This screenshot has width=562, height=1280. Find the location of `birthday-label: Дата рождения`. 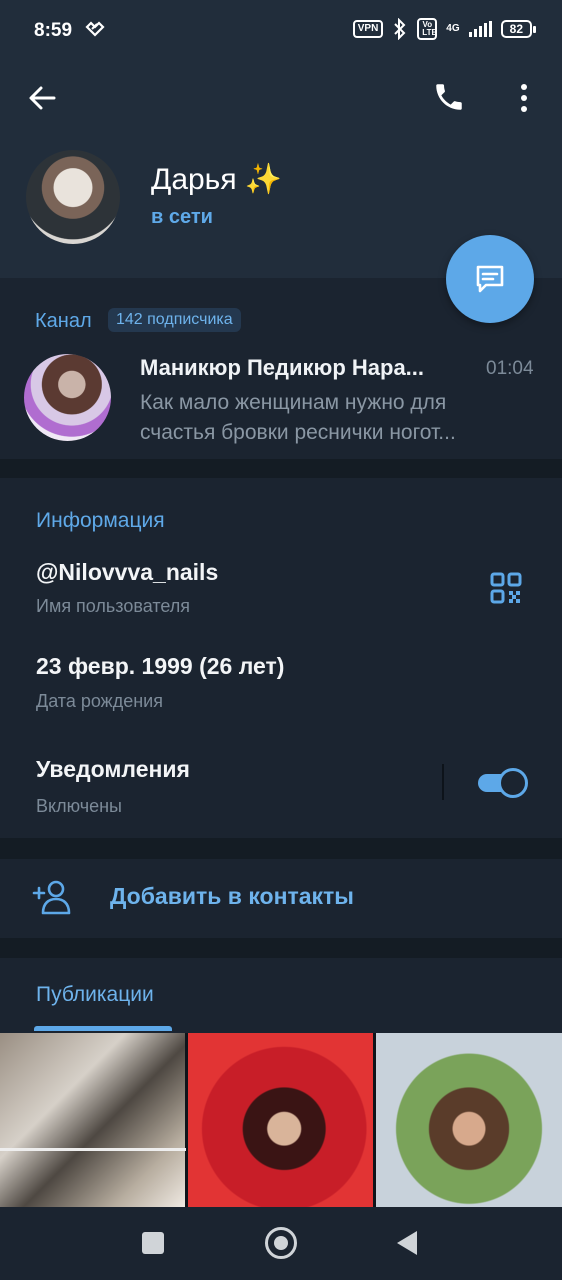

birthday-label: Дата рождения is located at coordinates (99, 701).